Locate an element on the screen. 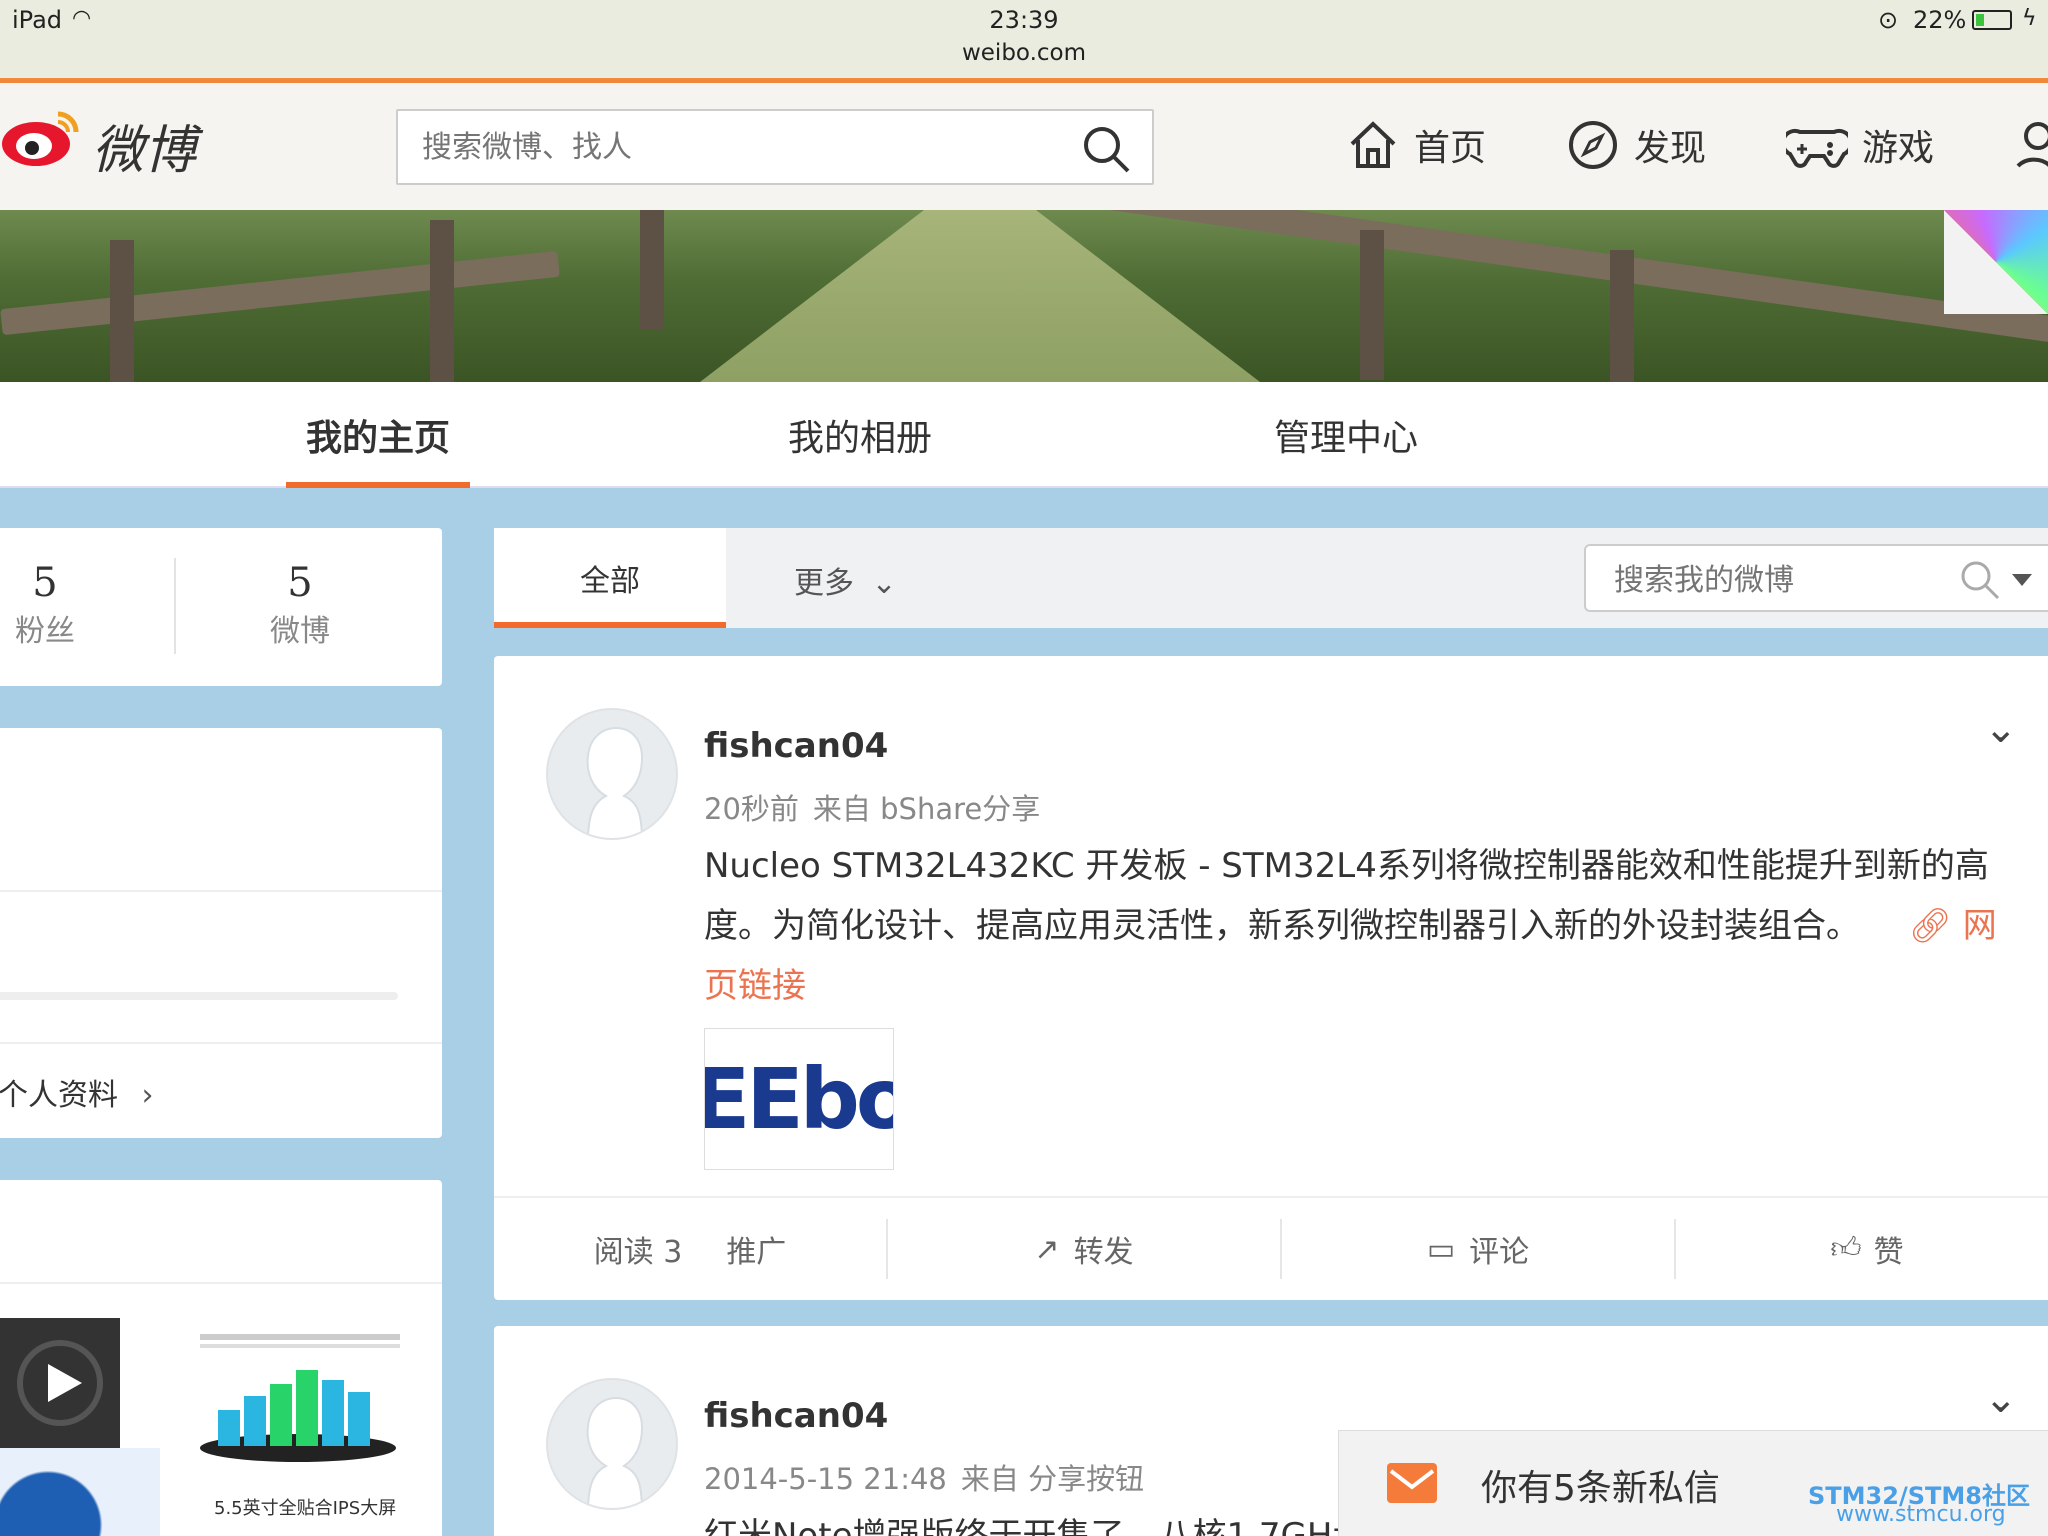 This screenshot has height=1536, width=2048. video-thumbnail is located at coordinates (60, 1383).